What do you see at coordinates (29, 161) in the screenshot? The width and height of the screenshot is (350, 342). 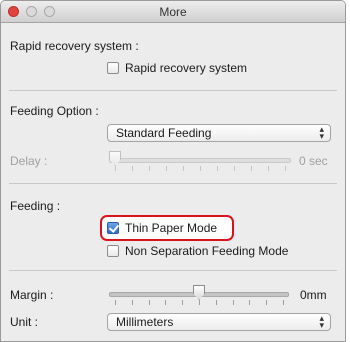 I see `delay-label: Delay :` at bounding box center [29, 161].